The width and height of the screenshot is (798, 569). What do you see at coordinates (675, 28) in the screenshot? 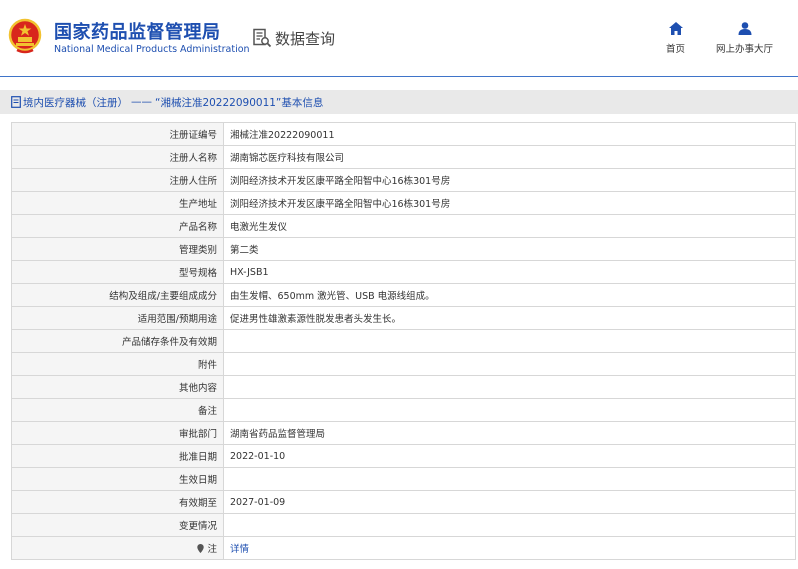
I see `home-icon` at bounding box center [675, 28].